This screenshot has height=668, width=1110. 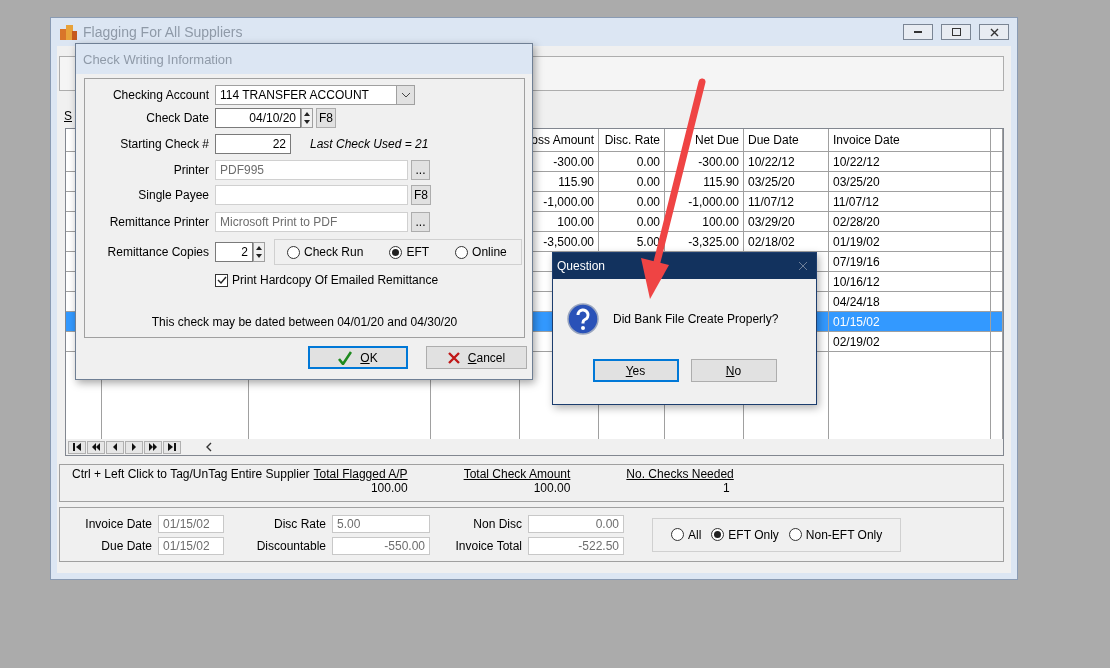 I want to click on horizontal-scrollbar, so click(x=534, y=447).